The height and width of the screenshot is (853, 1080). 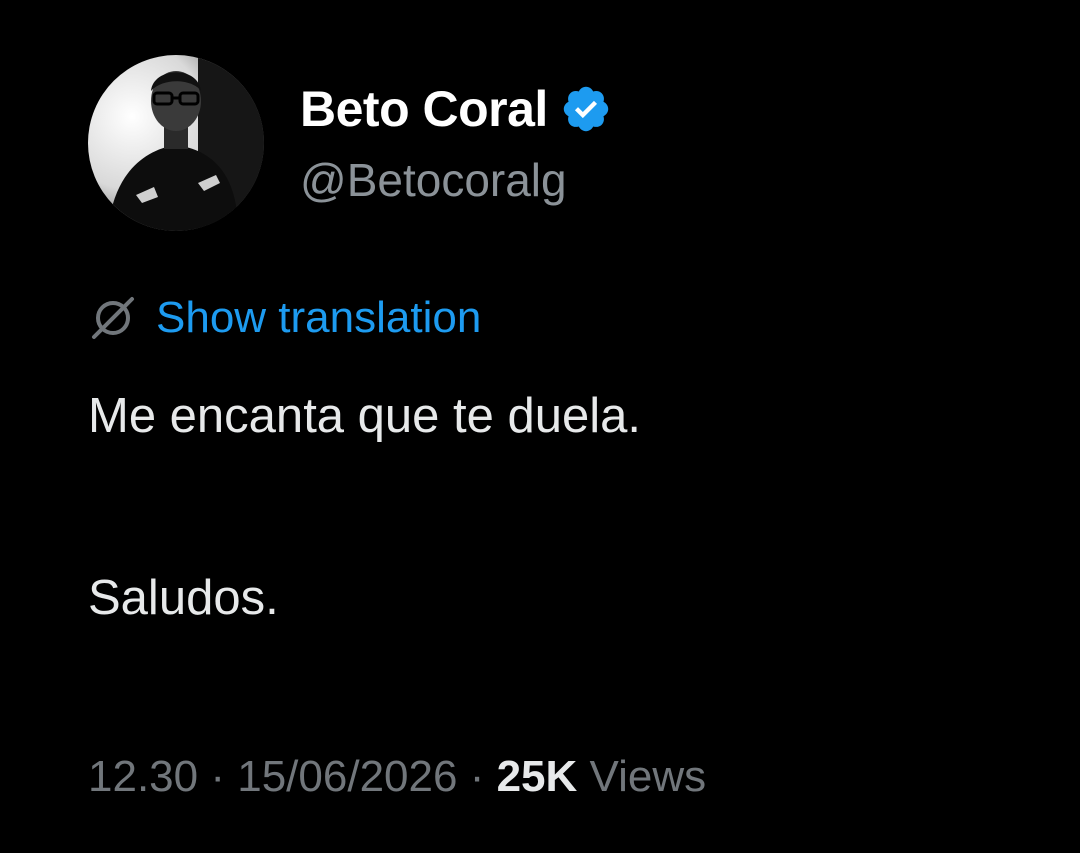 What do you see at coordinates (586, 109) in the screenshot?
I see `verified-badge-icon` at bounding box center [586, 109].